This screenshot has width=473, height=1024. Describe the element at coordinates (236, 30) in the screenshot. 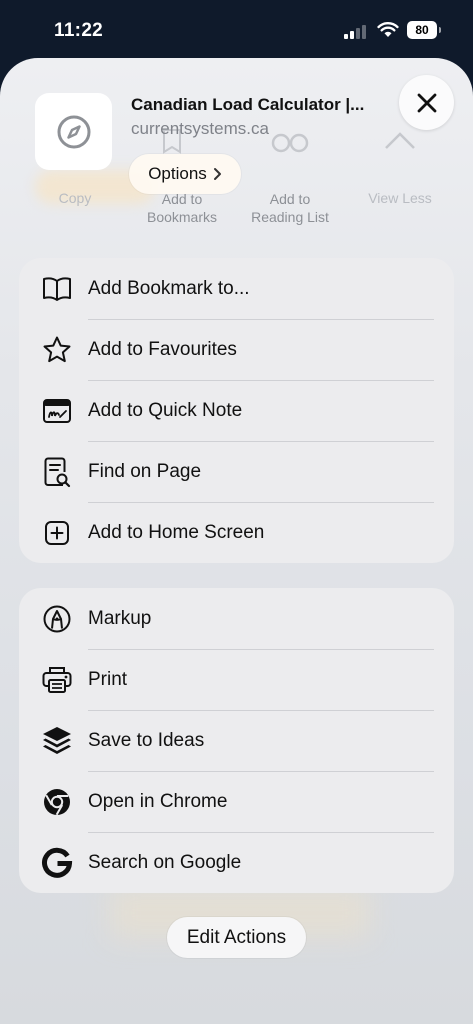

I see `status-bar: 11:22 80` at that location.